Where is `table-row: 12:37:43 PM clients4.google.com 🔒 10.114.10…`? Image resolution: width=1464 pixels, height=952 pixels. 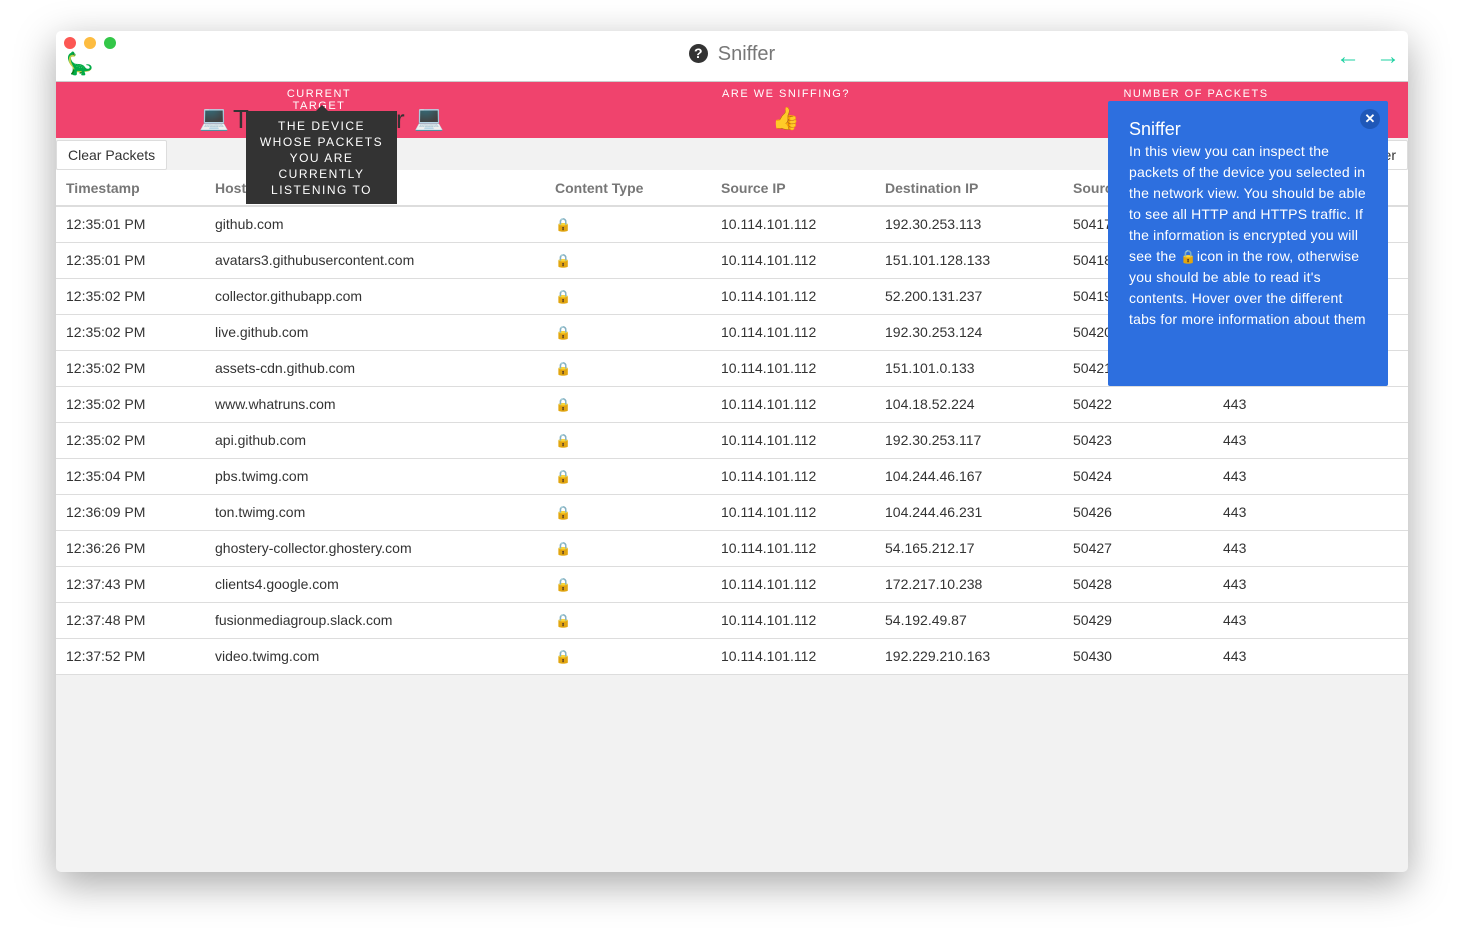 table-row: 12:37:43 PM clients4.google.com 🔒 10.114.10… is located at coordinates (732, 584).